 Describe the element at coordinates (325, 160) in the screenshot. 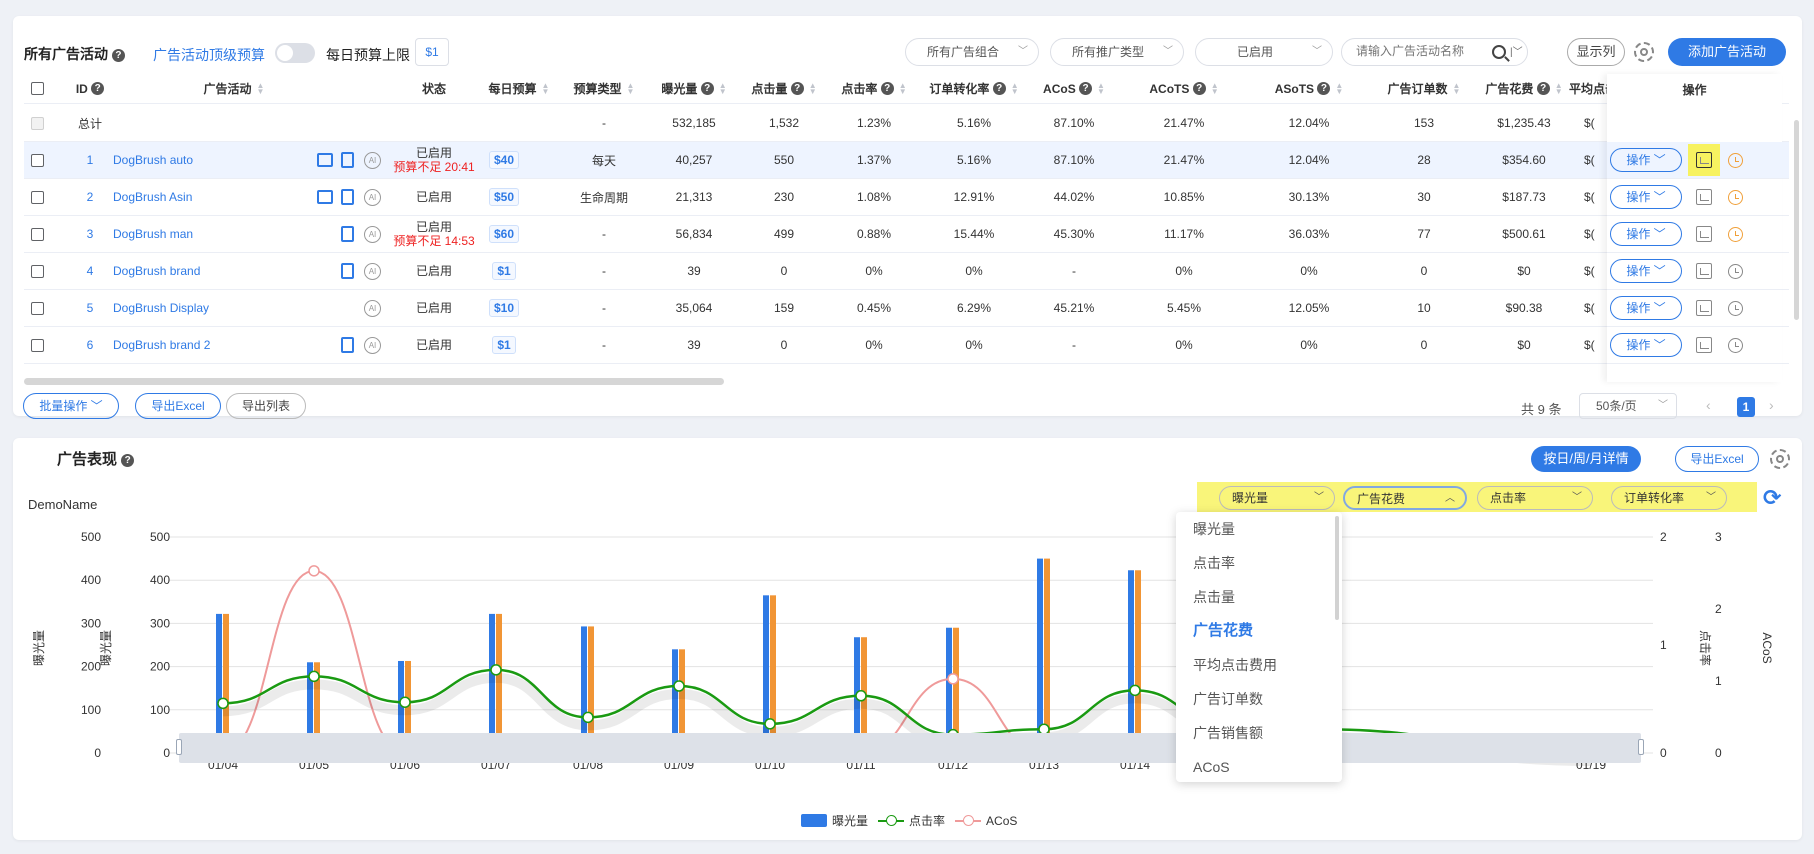

I see `comment-icon` at that location.